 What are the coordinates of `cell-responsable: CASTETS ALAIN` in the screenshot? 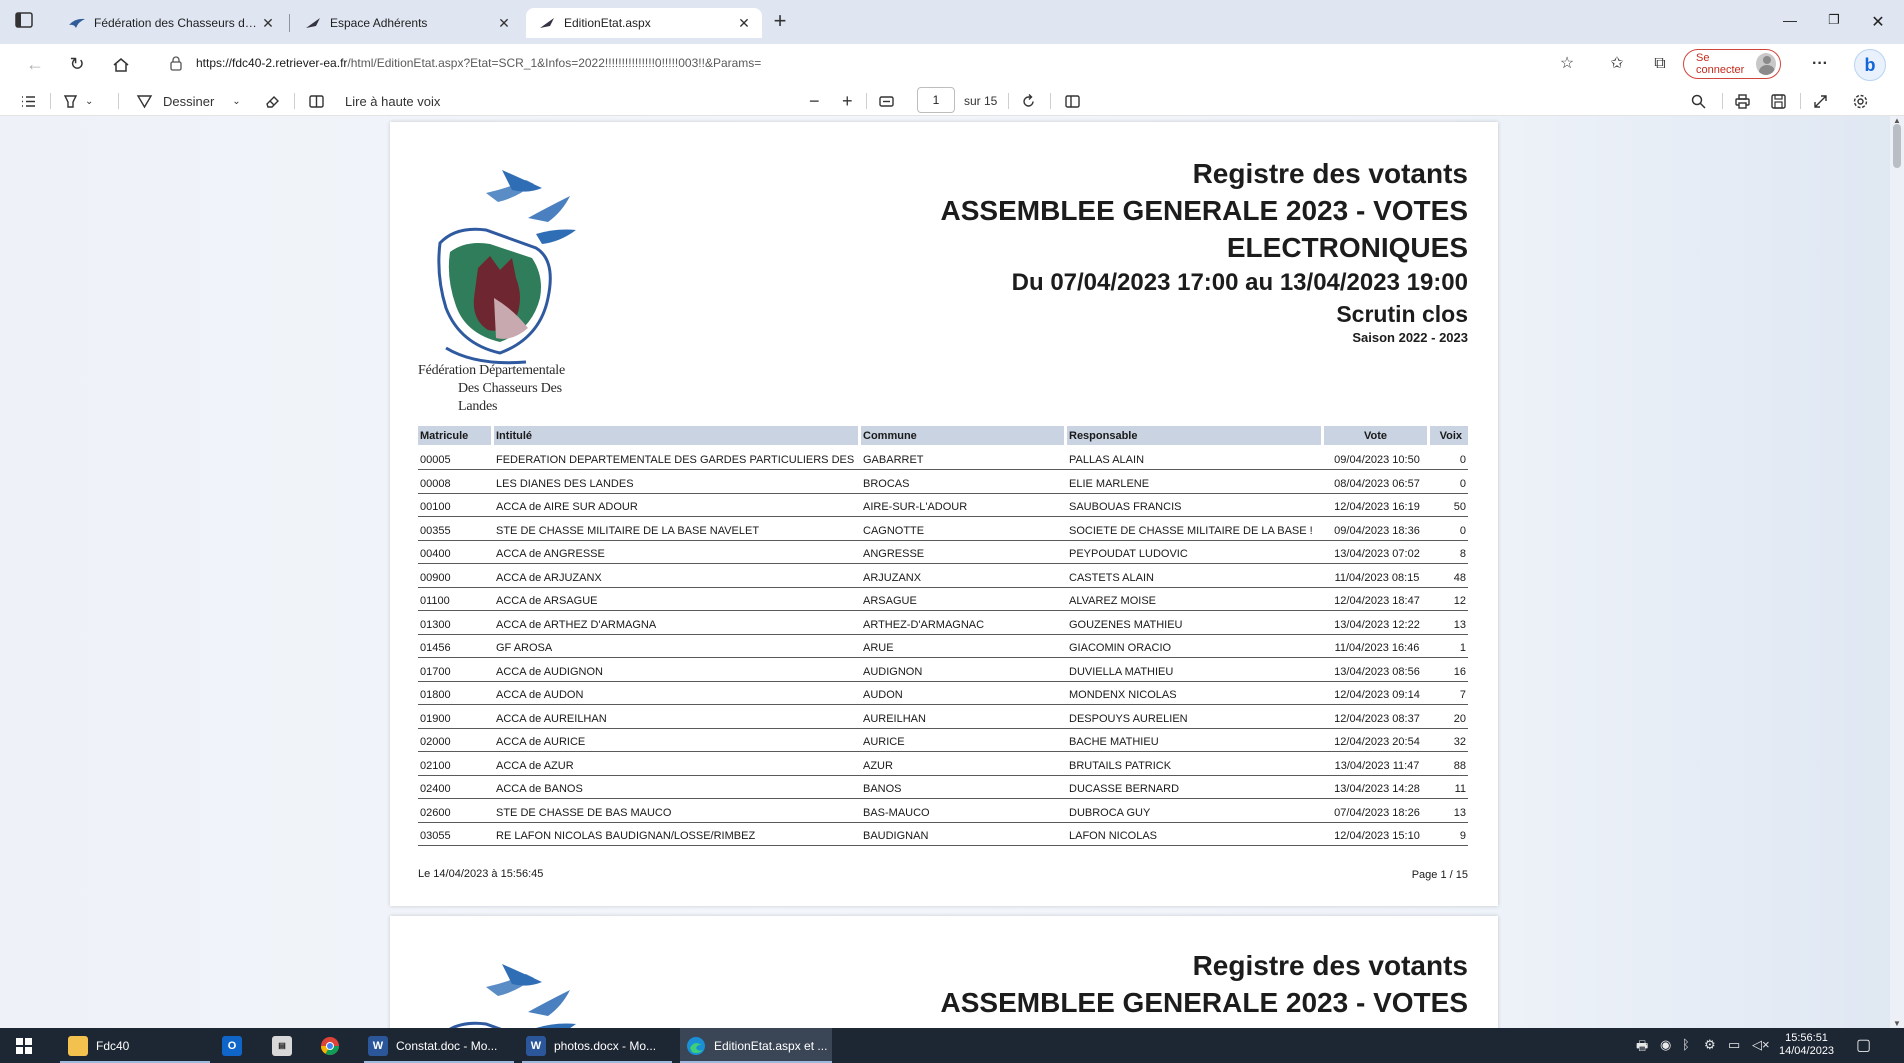 It's located at (1195, 576).